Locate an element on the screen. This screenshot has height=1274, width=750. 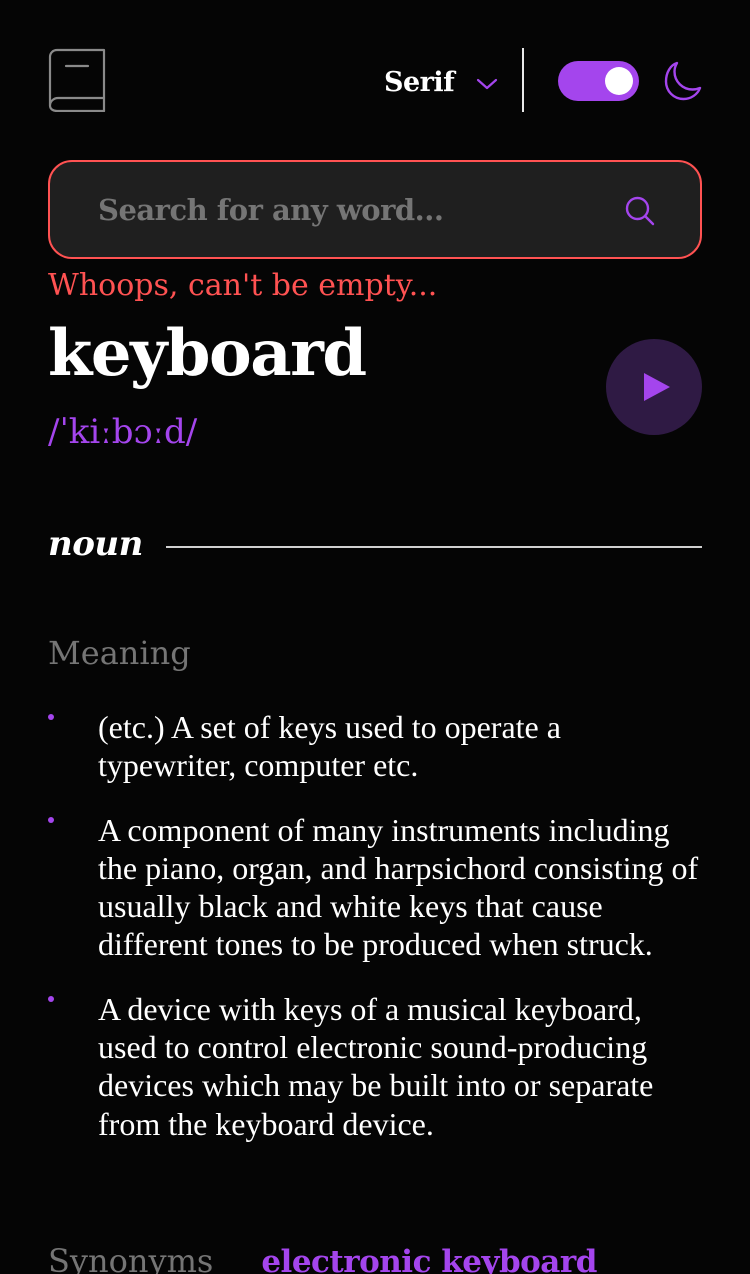
search-bar is located at coordinates (375, 209).